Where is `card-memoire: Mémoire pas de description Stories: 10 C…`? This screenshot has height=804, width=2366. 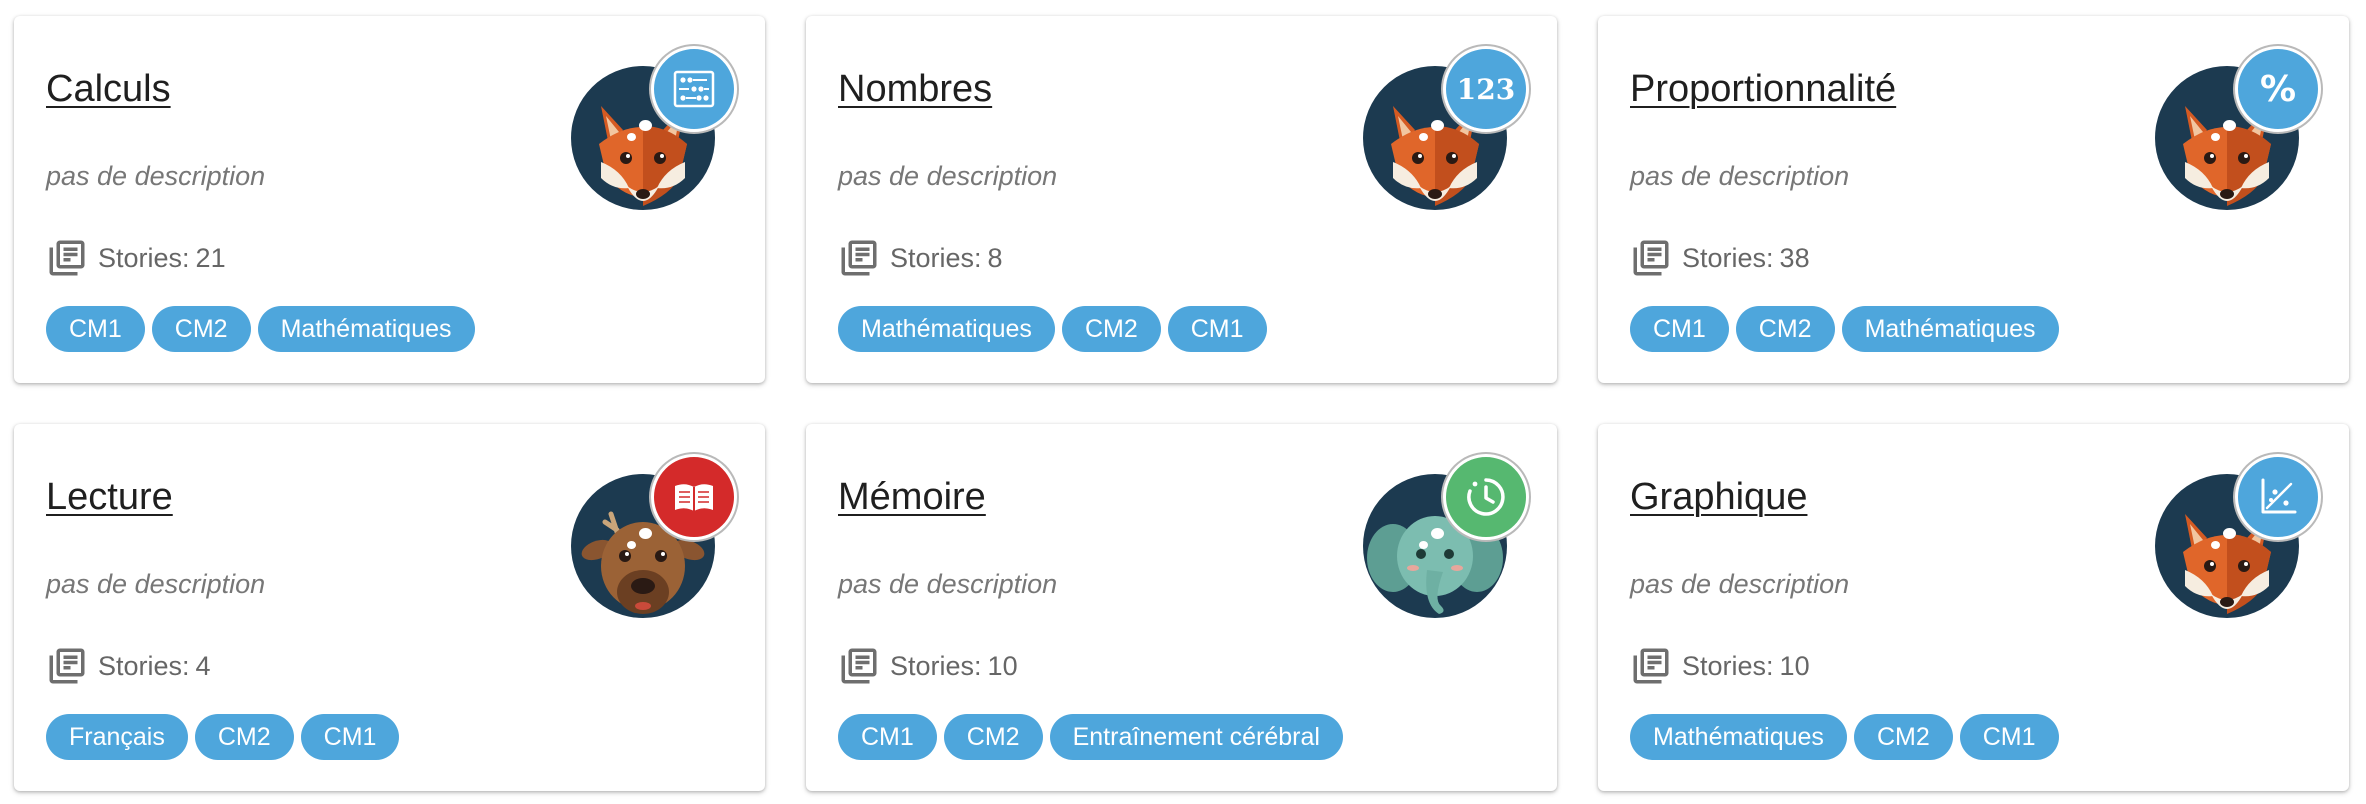
card-memoire: Mémoire pas de description Stories: 10 C… is located at coordinates (1181, 607).